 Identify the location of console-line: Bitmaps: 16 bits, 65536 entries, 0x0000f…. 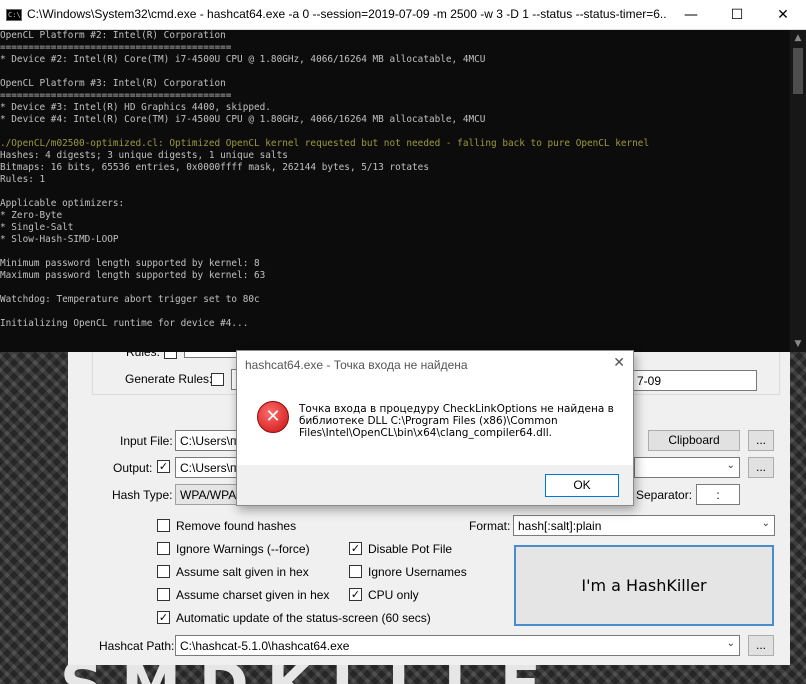
(214, 167).